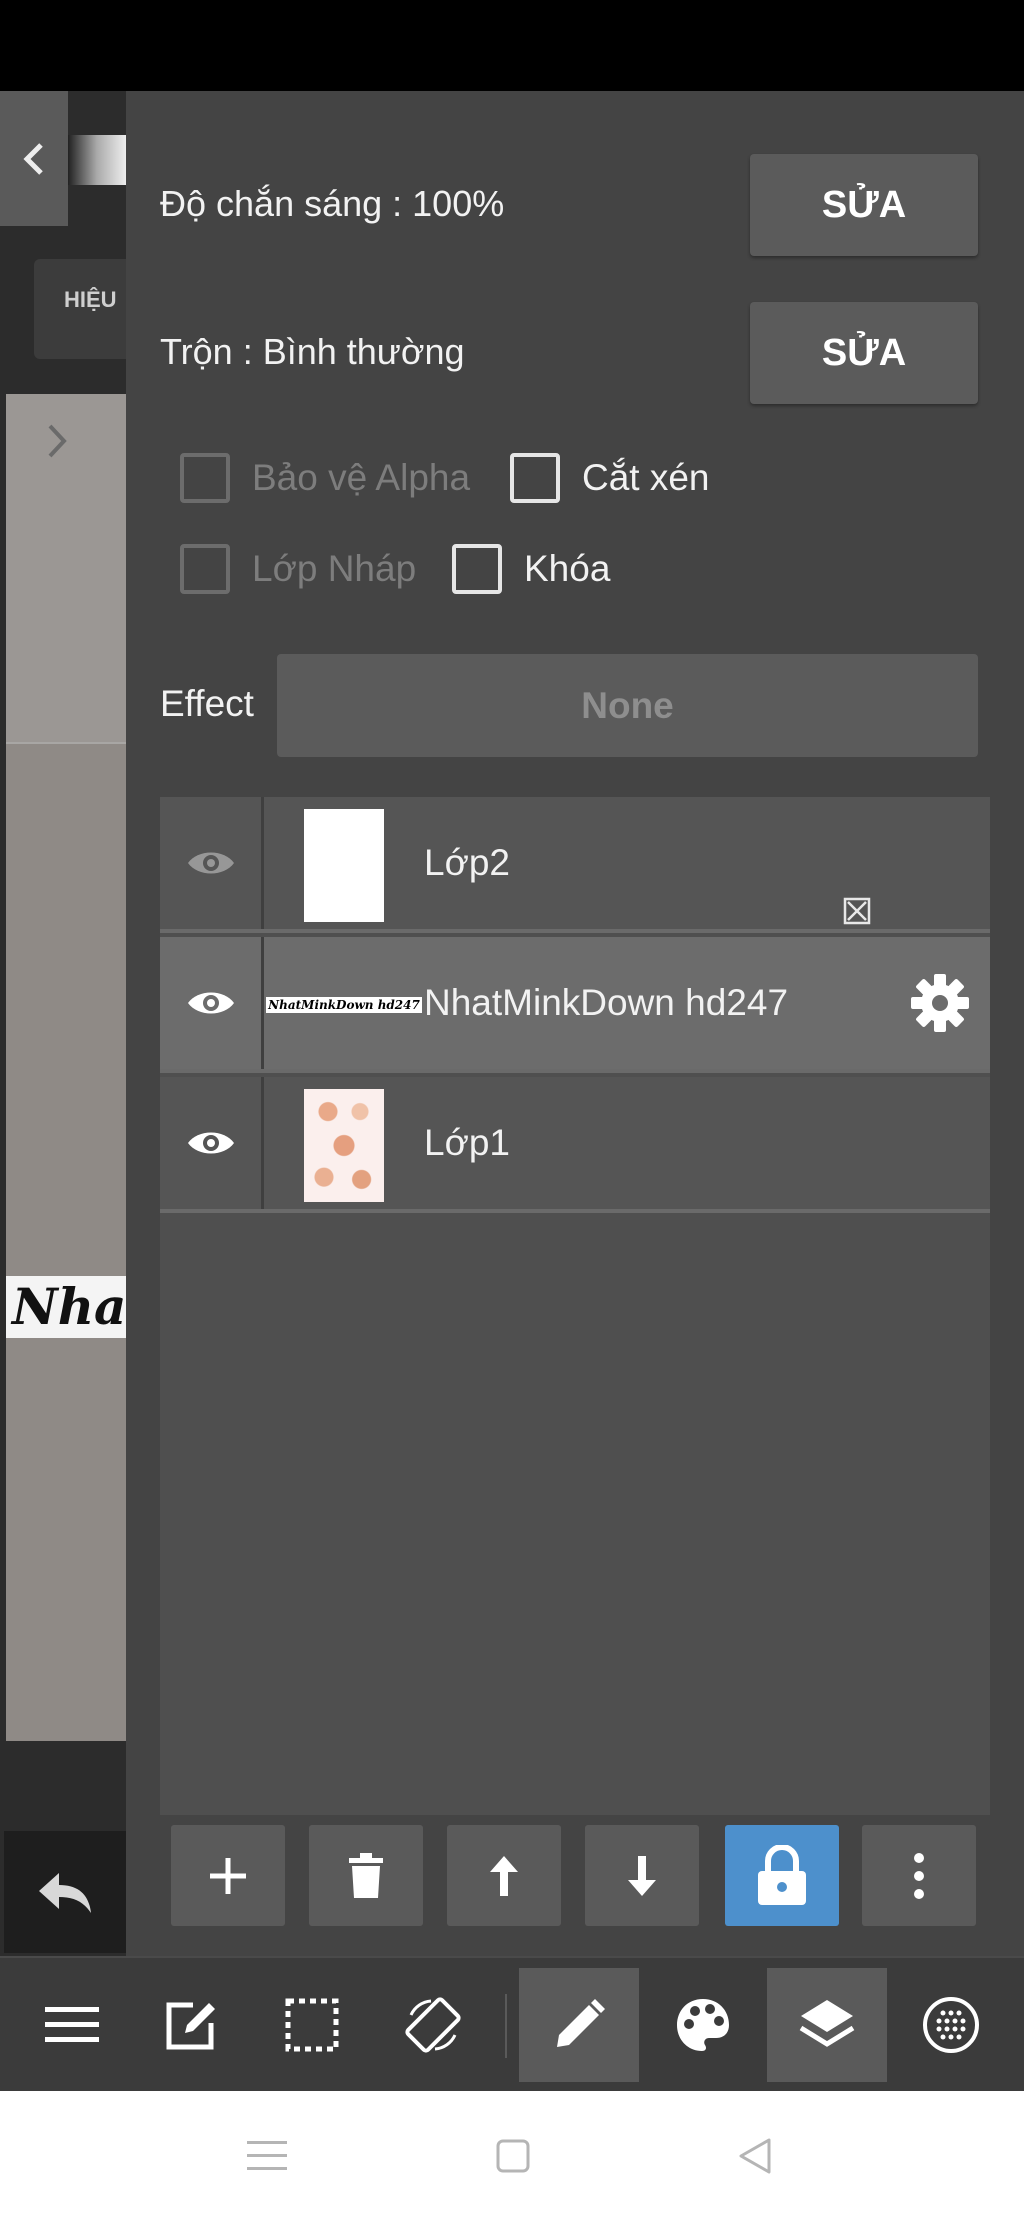 This screenshot has height=2219, width=1024. Describe the element at coordinates (864, 353) in the screenshot. I see `blend-mode-edit-button: SỬA` at that location.